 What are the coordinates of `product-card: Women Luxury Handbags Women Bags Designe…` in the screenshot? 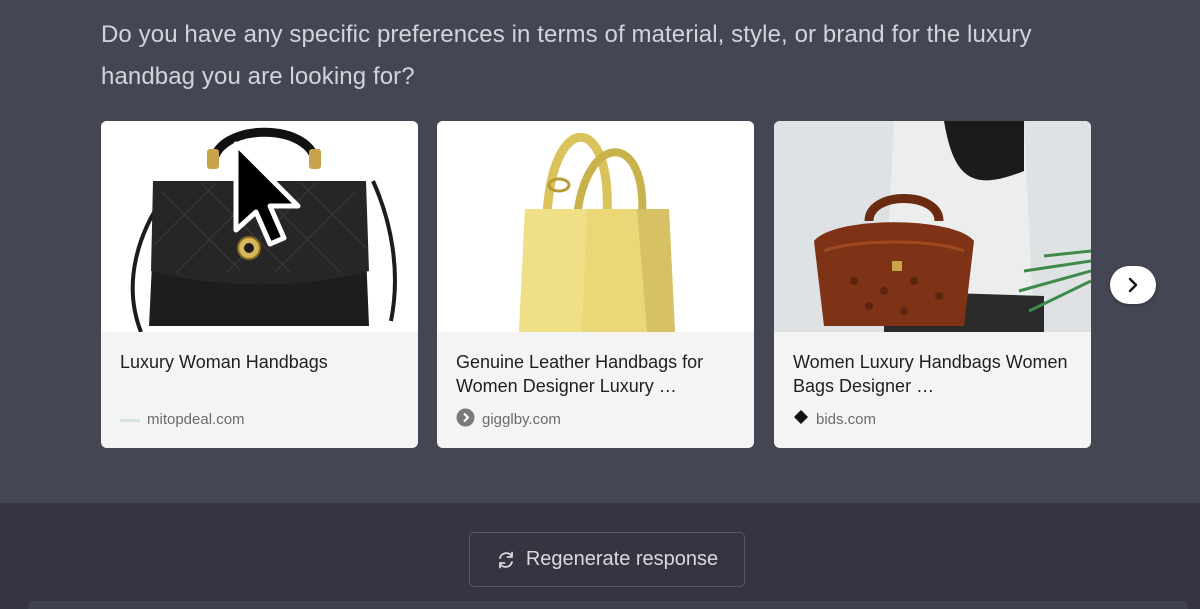 It's located at (932, 284).